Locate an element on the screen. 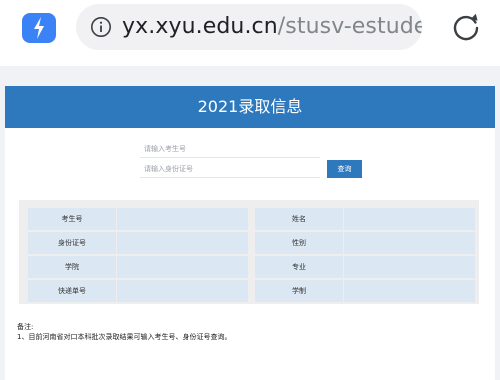 The image size is (500, 380). result-row: 性别 is located at coordinates (365, 243).